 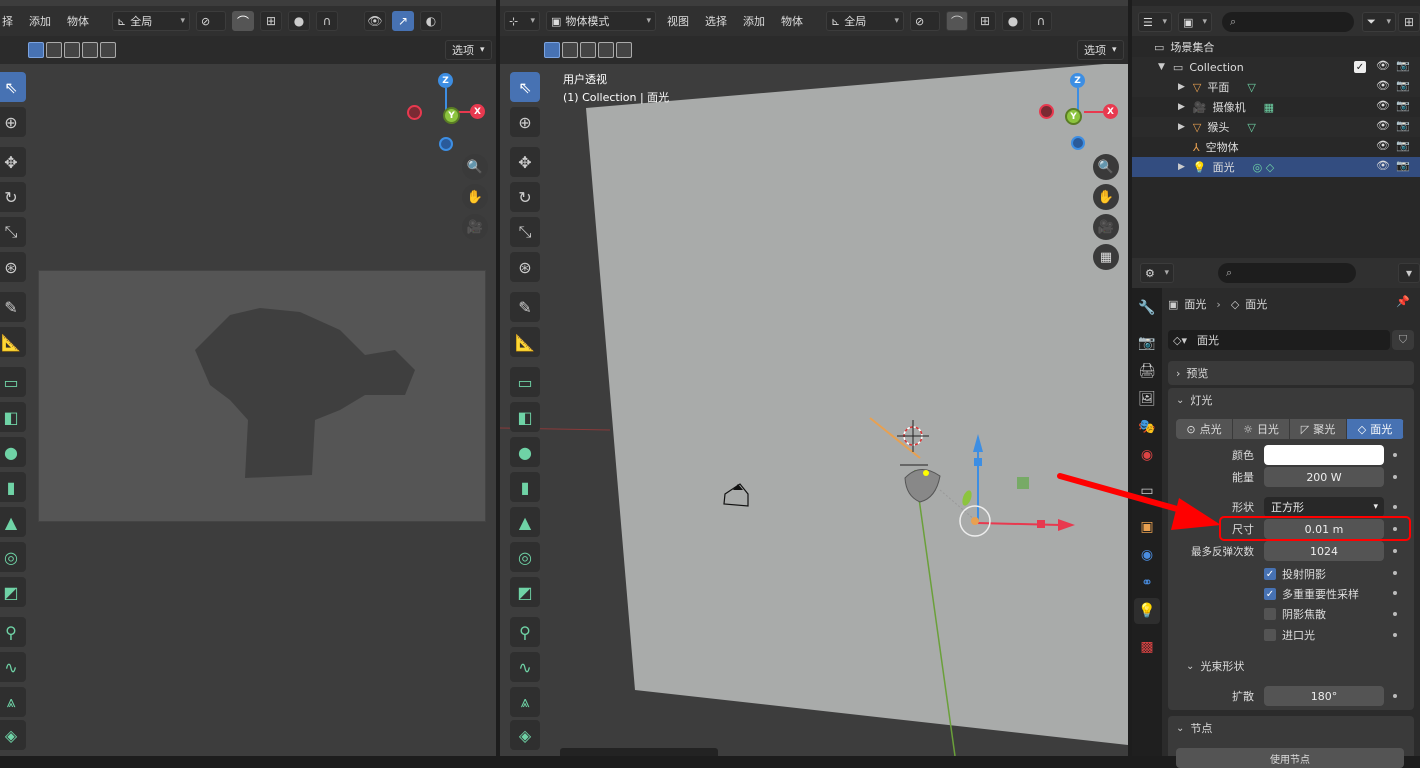 What do you see at coordinates (1077, 80) in the screenshot?
I see `axis-z: Z` at bounding box center [1077, 80].